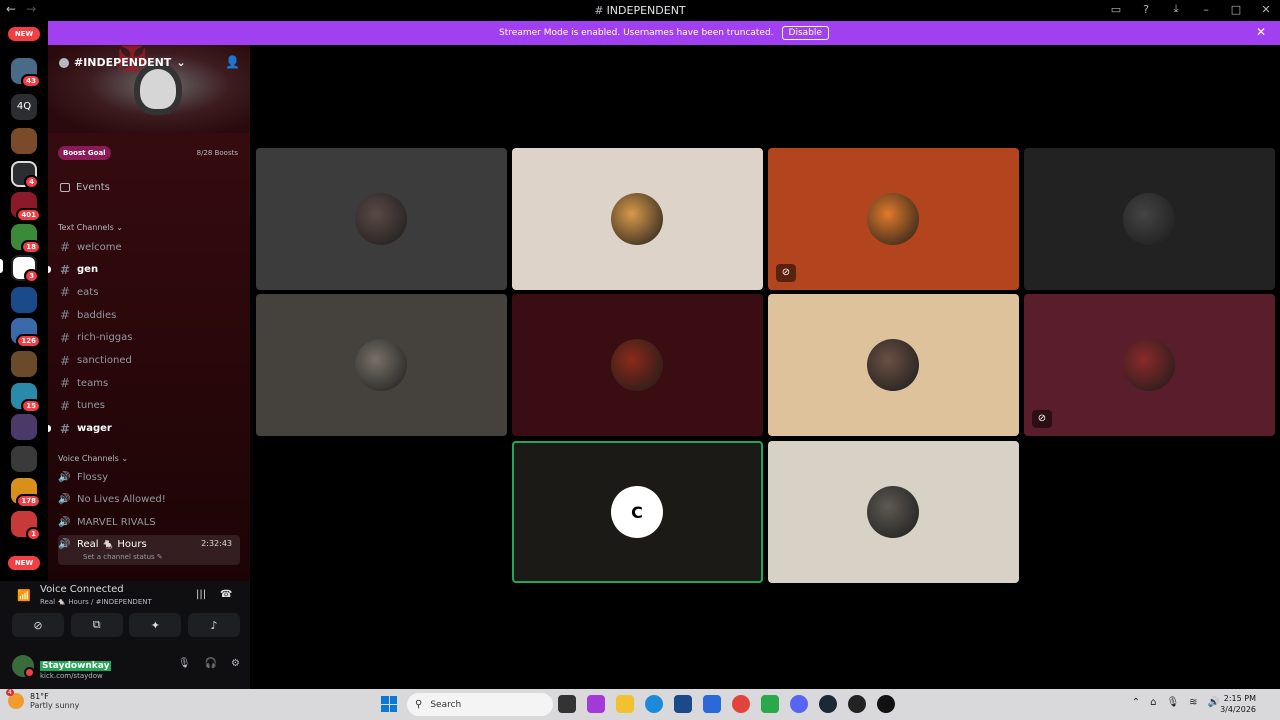 This screenshot has width=1280, height=720. What do you see at coordinates (26, 526) in the screenshot?
I see `server-icon: 1` at bounding box center [26, 526].